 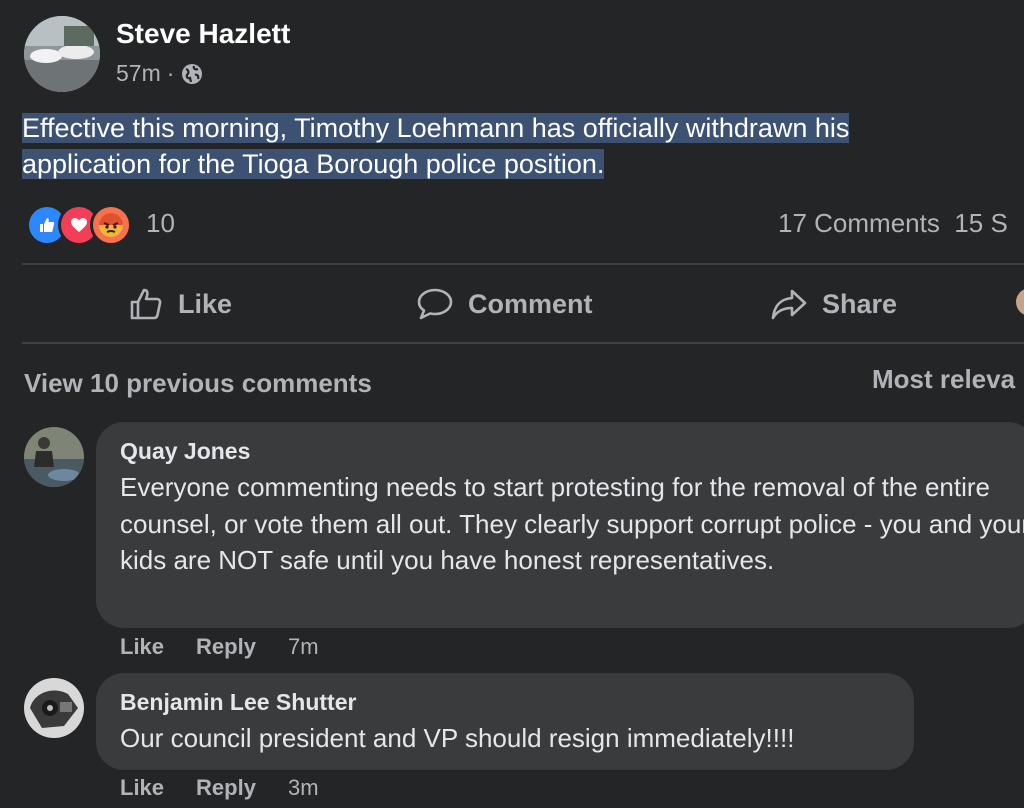 What do you see at coordinates (205, 303) in the screenshot?
I see `like-label: Like` at bounding box center [205, 303].